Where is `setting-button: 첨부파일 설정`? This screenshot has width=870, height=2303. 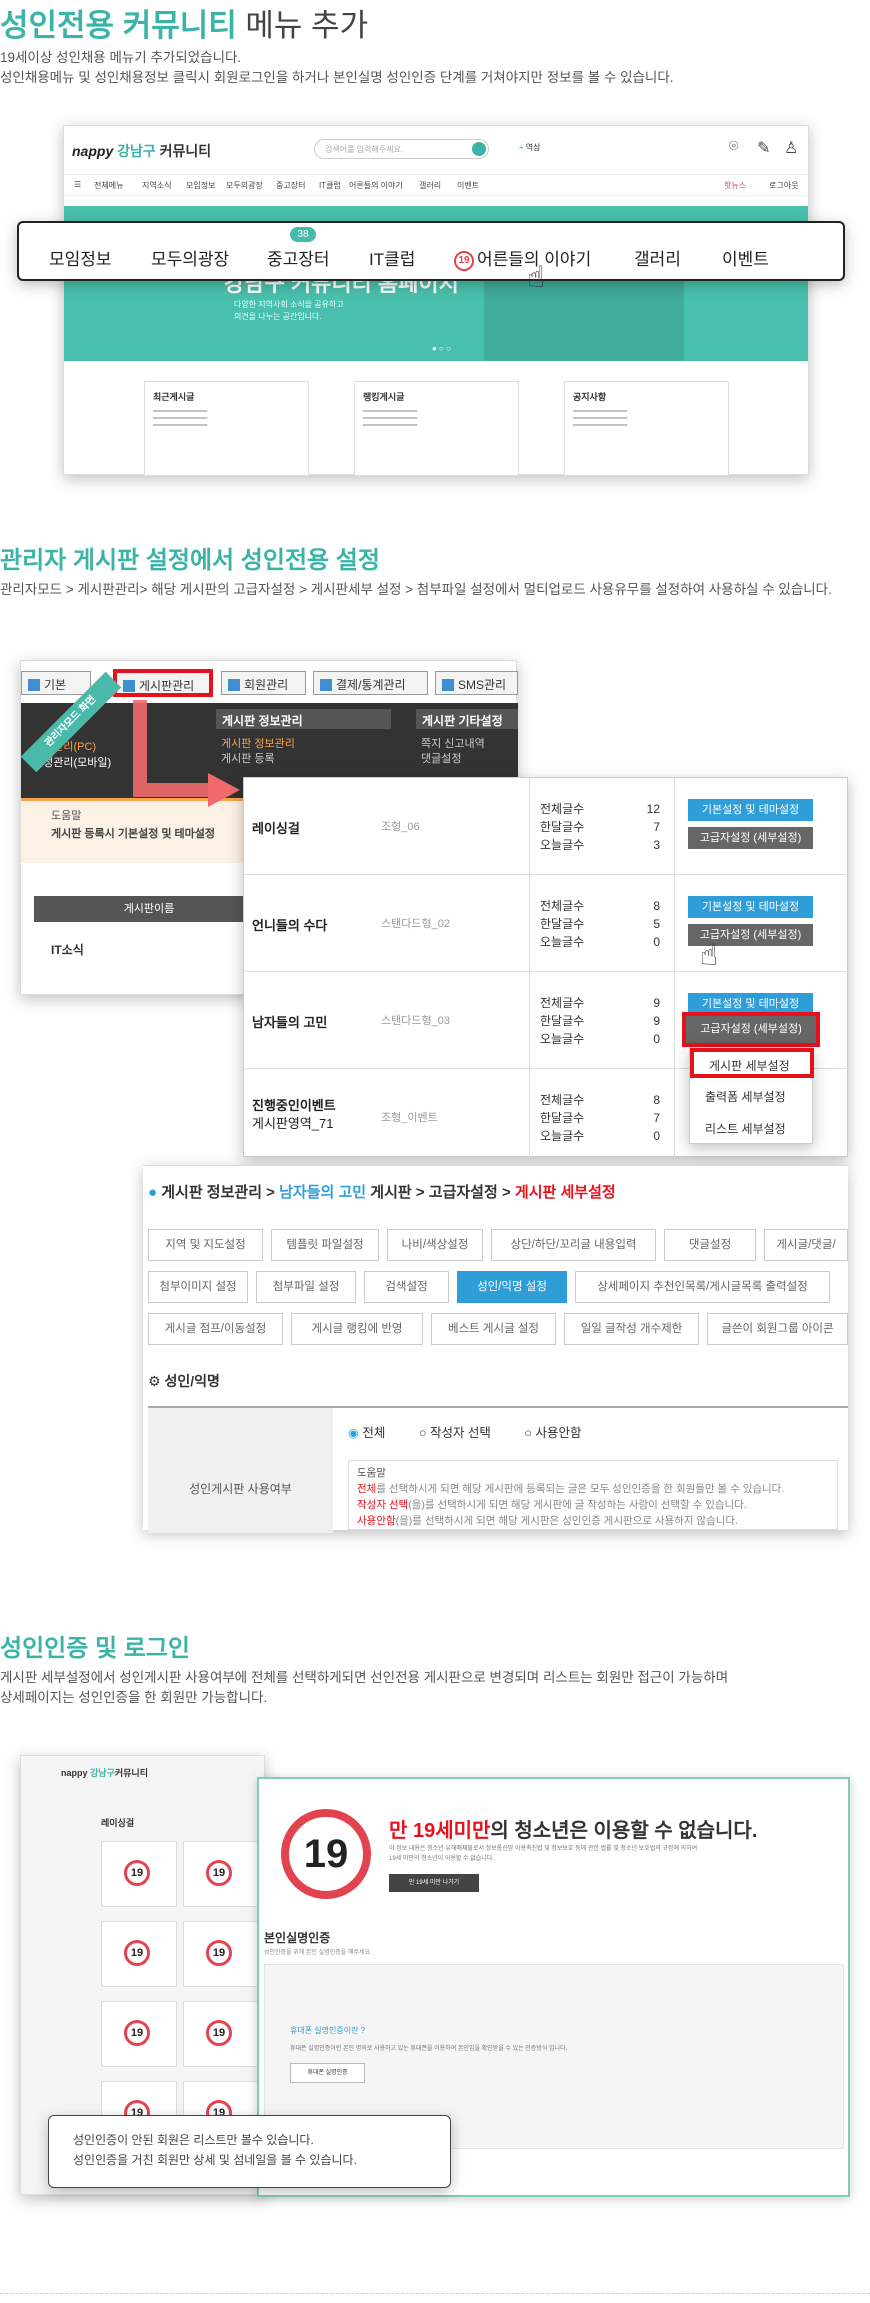 setting-button: 첨부파일 설정 is located at coordinates (306, 1287).